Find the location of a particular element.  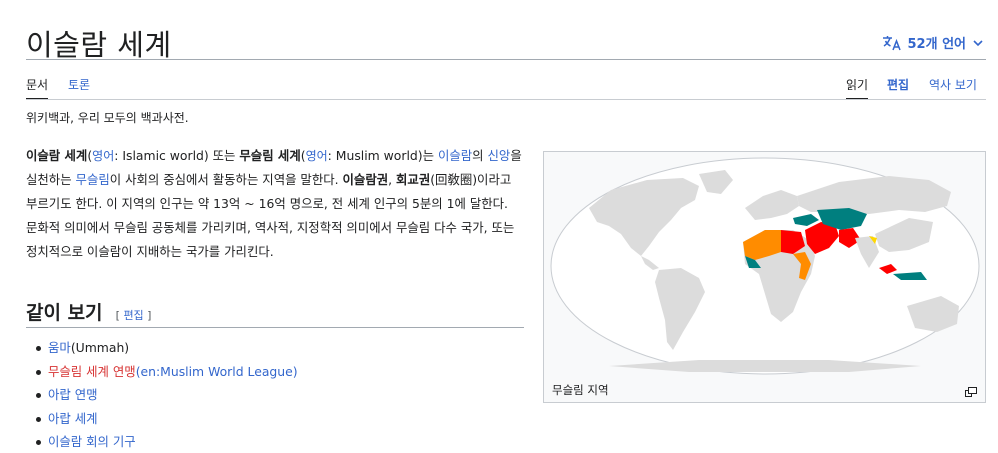

intro-text: : Islamic world) 또는 is located at coordinates (177, 155).